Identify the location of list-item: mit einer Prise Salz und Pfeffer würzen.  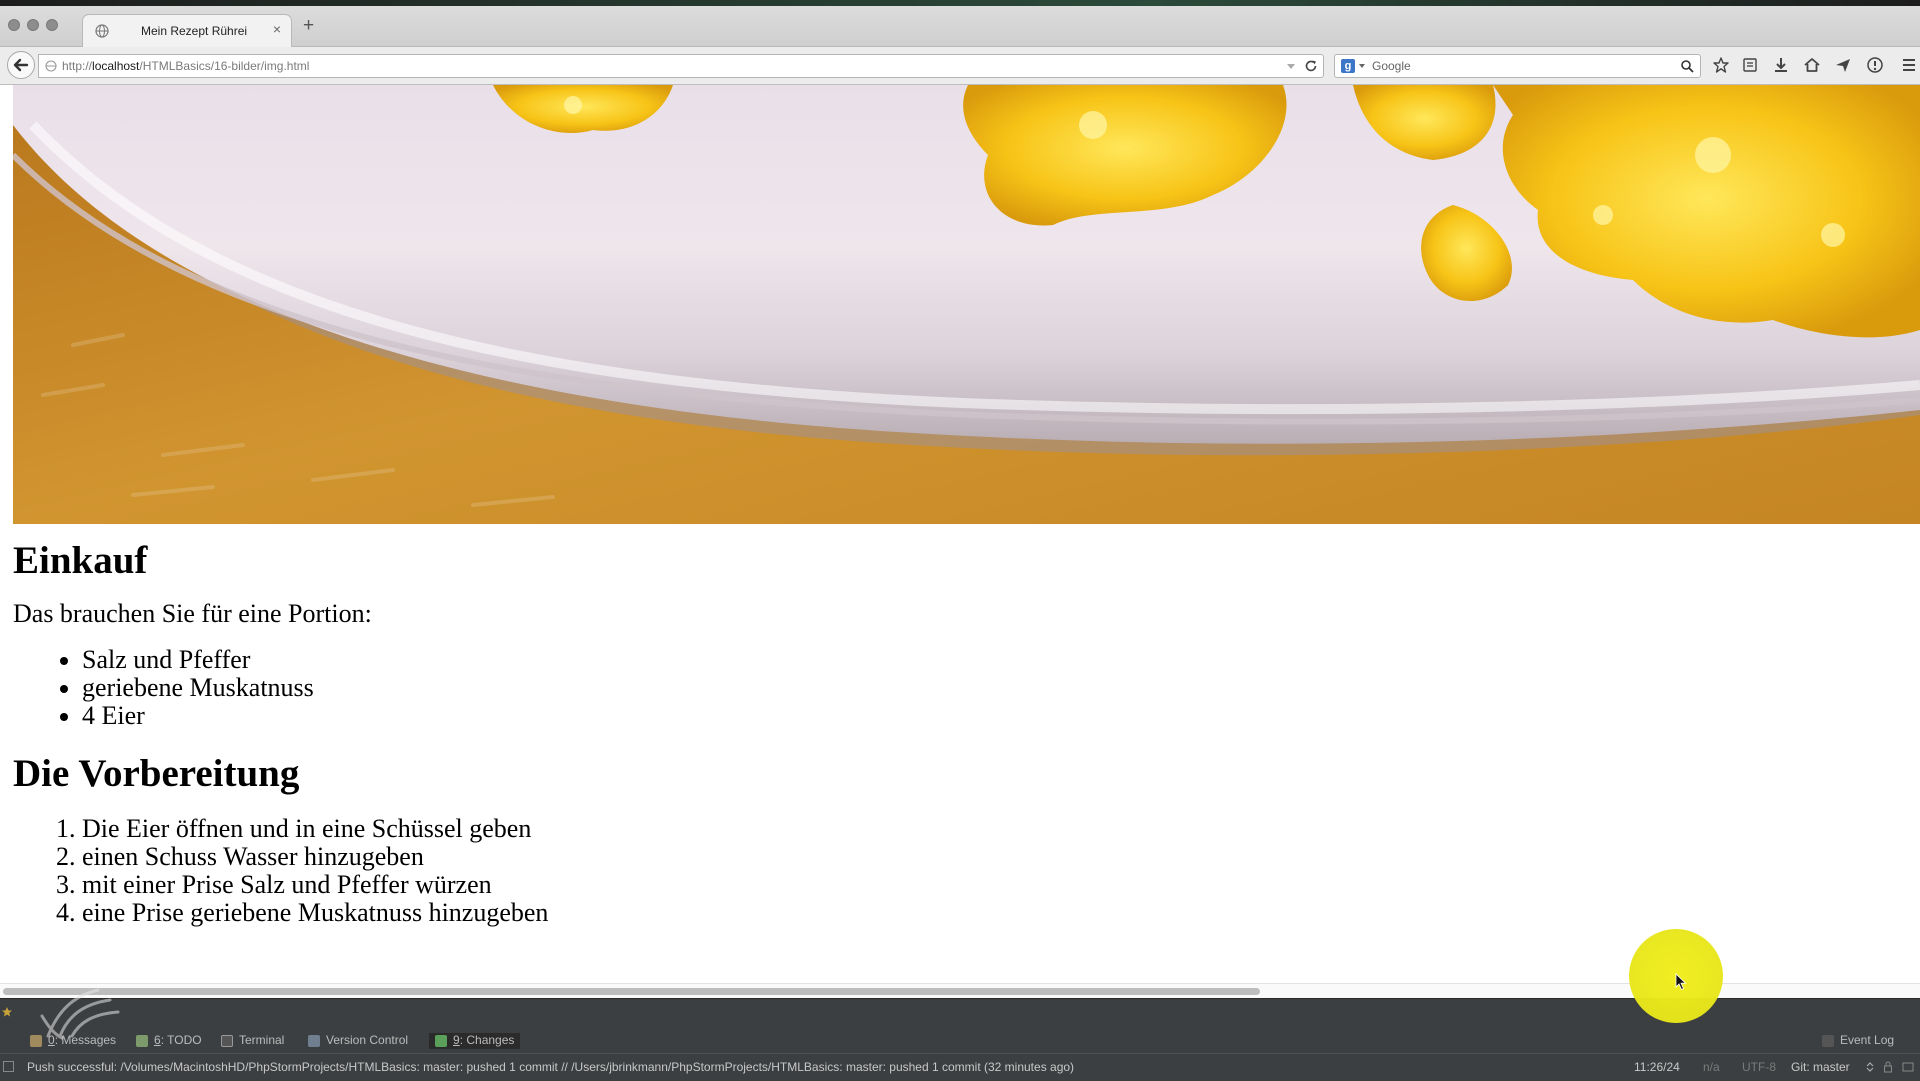
(532, 885).